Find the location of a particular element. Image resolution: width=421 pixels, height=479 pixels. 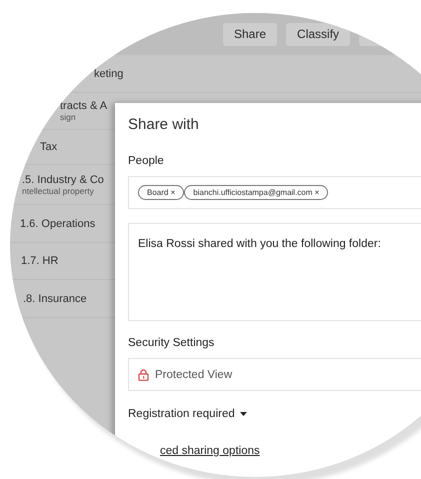

sidebar-item-label: Tax is located at coordinates (49, 147).